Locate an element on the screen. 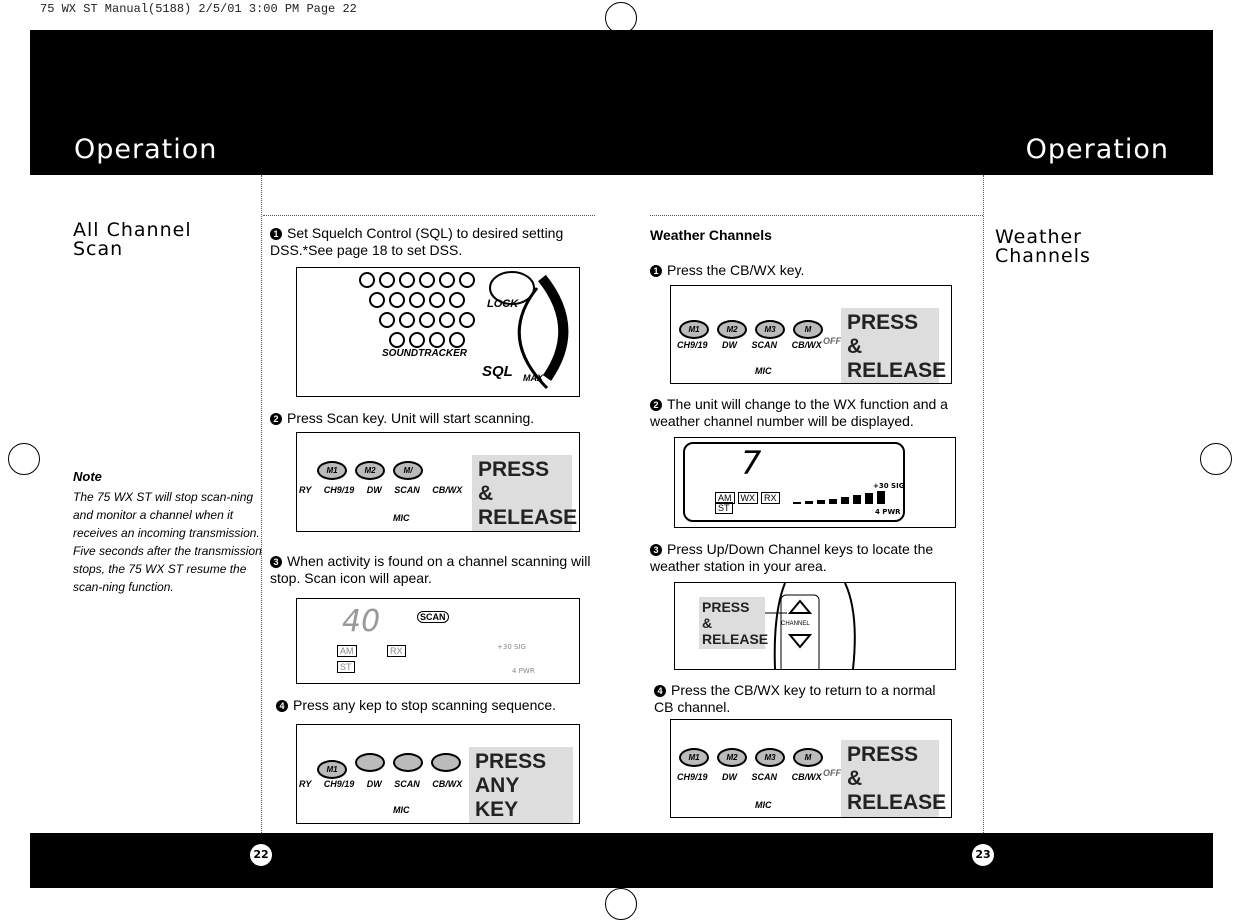  right-header-title: Operation is located at coordinates (1097, 149).